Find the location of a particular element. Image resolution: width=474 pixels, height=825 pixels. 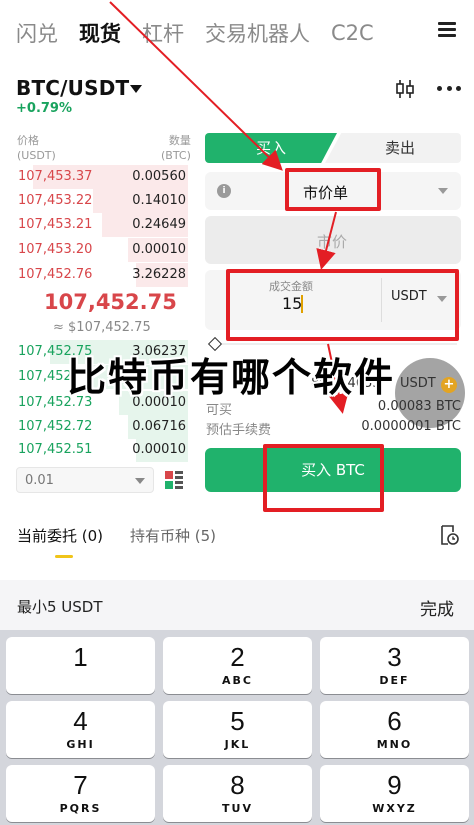

key-8: 8 TUV is located at coordinates (237, 793).